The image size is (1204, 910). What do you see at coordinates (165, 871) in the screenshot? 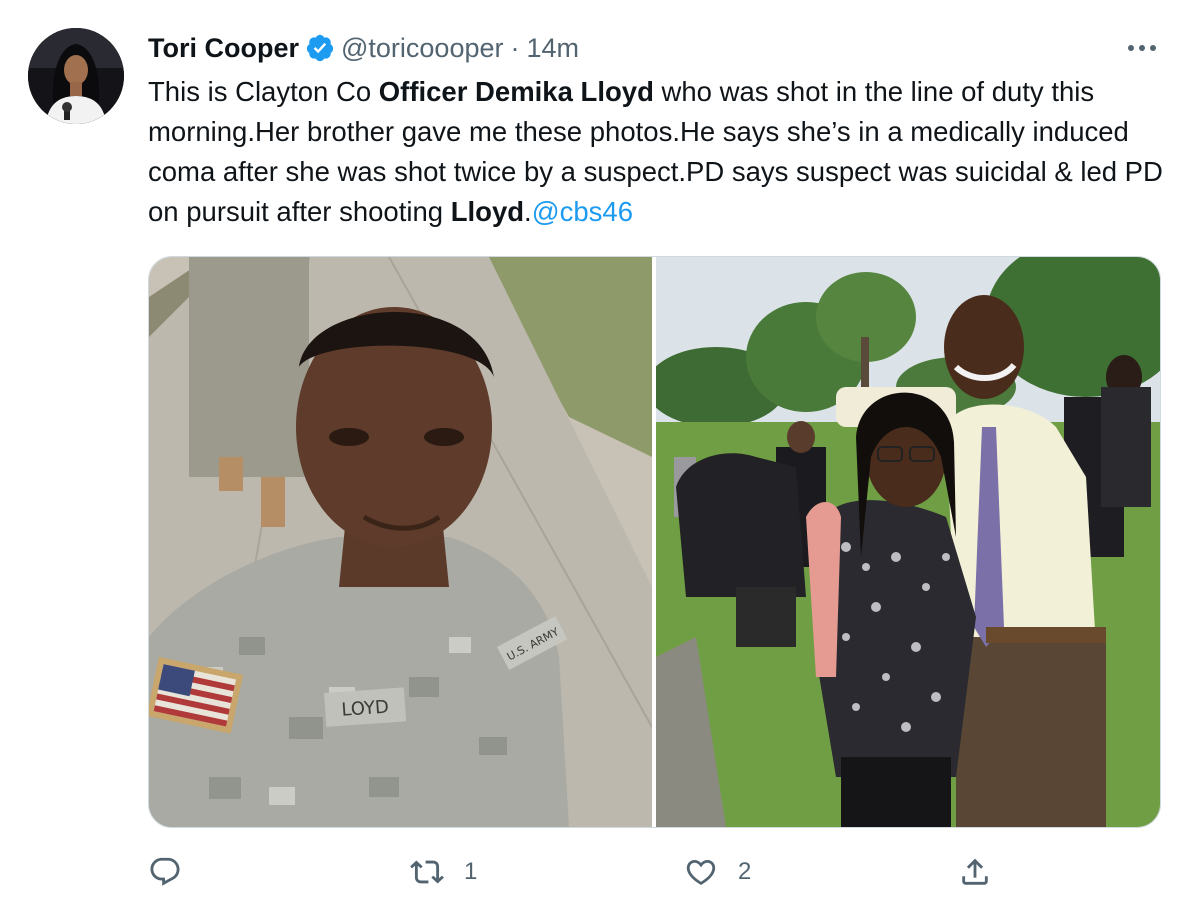
I see `reply-icon` at bounding box center [165, 871].